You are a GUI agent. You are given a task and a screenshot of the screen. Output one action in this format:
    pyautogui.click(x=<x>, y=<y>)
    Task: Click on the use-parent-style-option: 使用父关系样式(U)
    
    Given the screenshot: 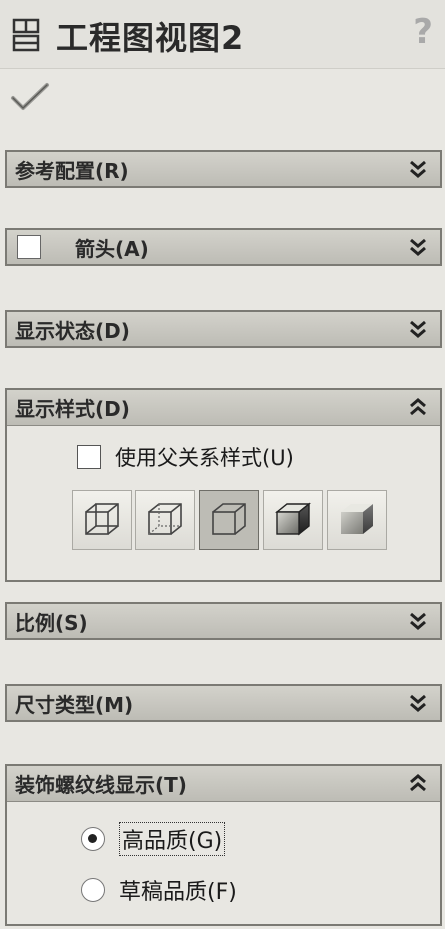 What is the action you would take?
    pyautogui.click(x=185, y=457)
    